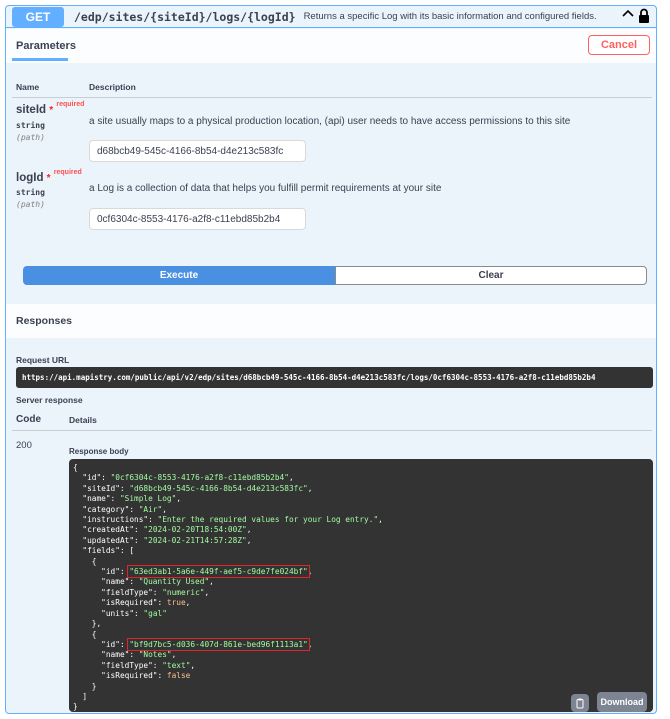 This screenshot has height=719, width=670. I want to click on param-type-logid: string, so click(30, 192).